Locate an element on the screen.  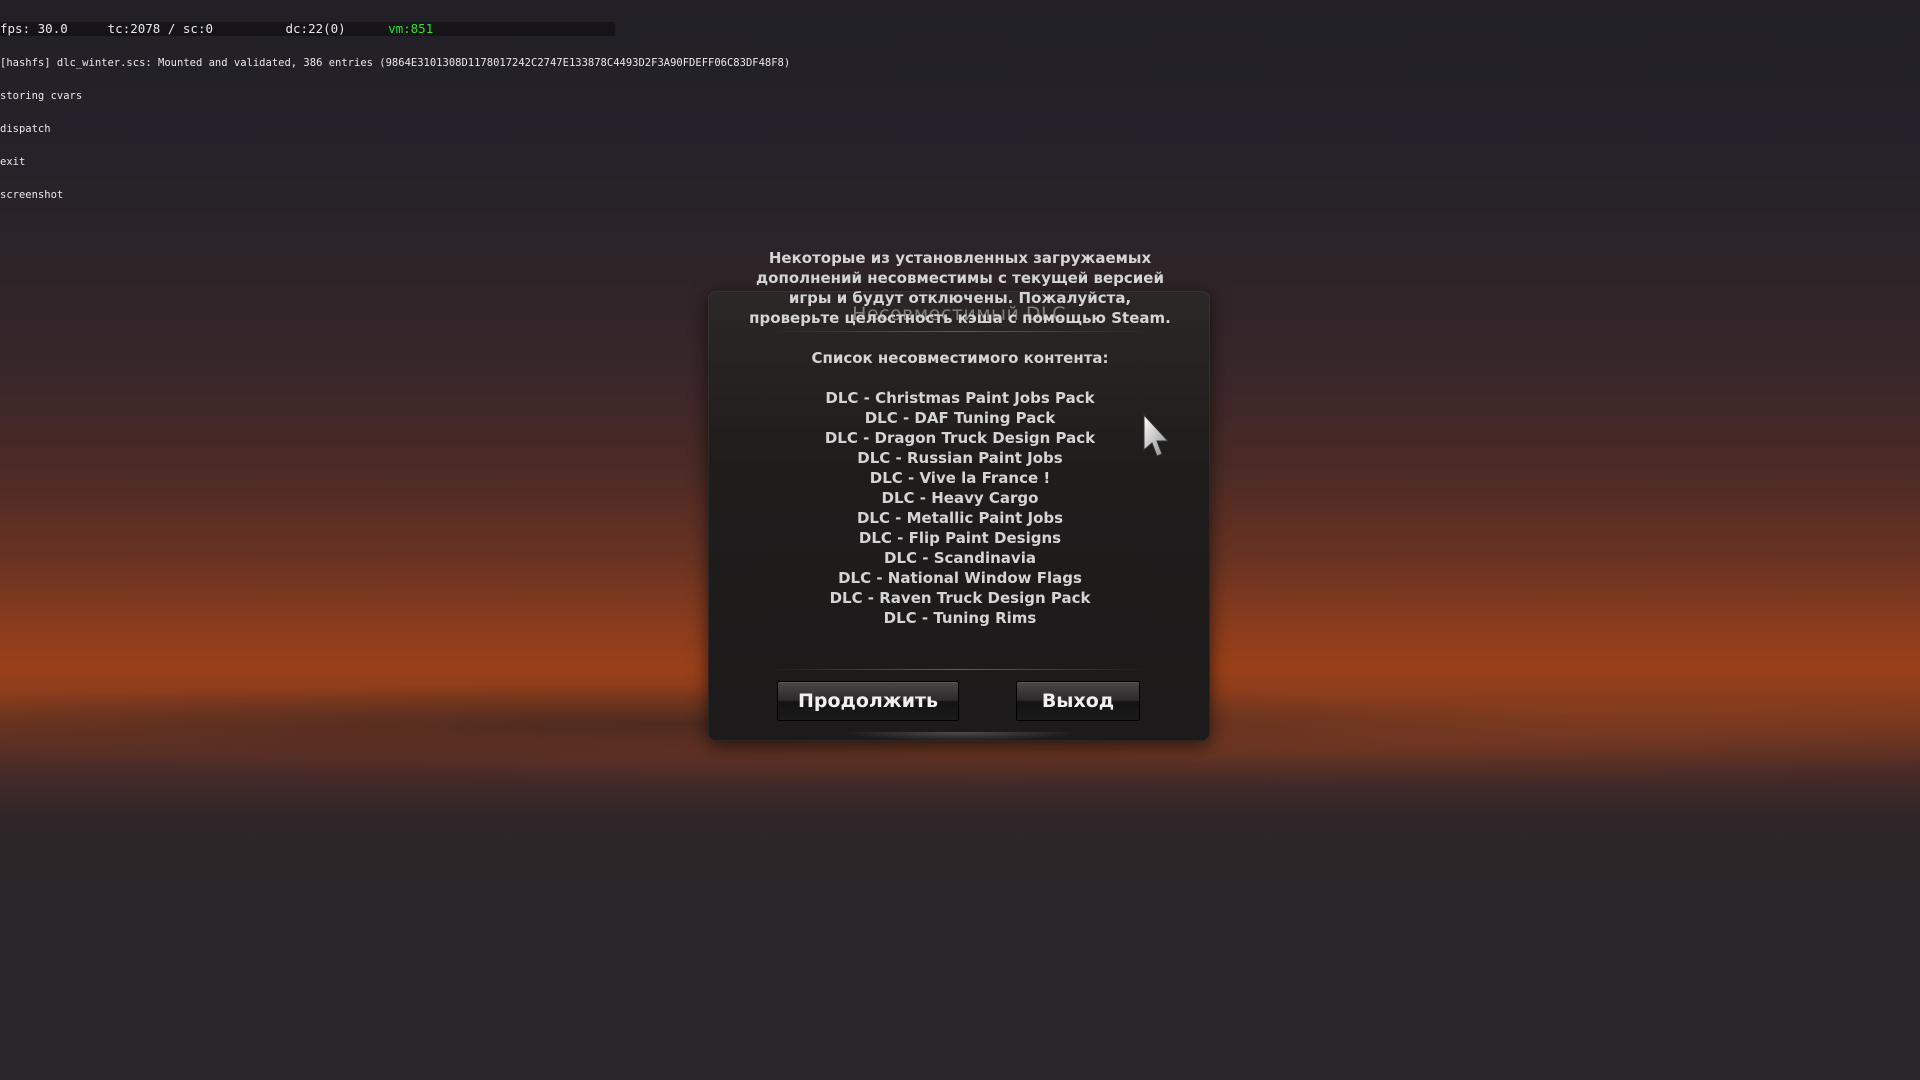
console-line: dispatch is located at coordinates (25, 129).